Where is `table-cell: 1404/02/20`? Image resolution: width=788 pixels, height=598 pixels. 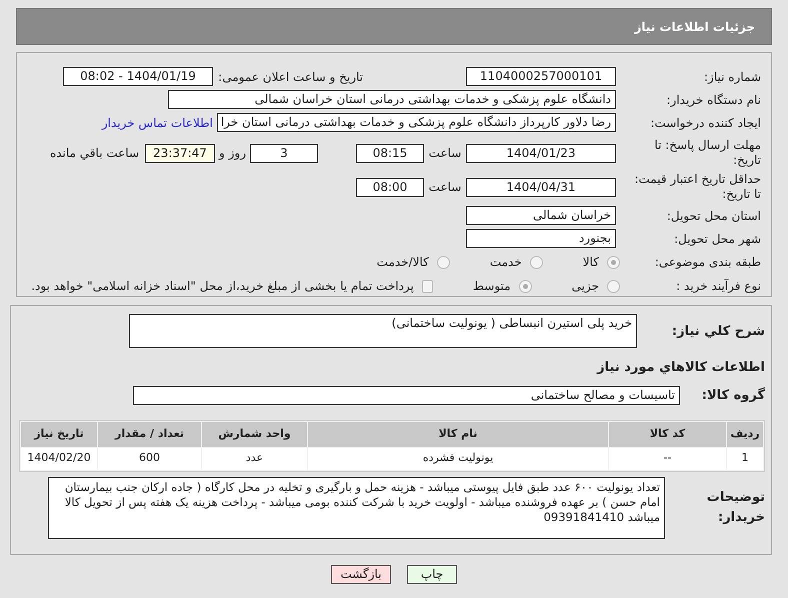
table-cell: 1404/02/20 is located at coordinates (59, 459).